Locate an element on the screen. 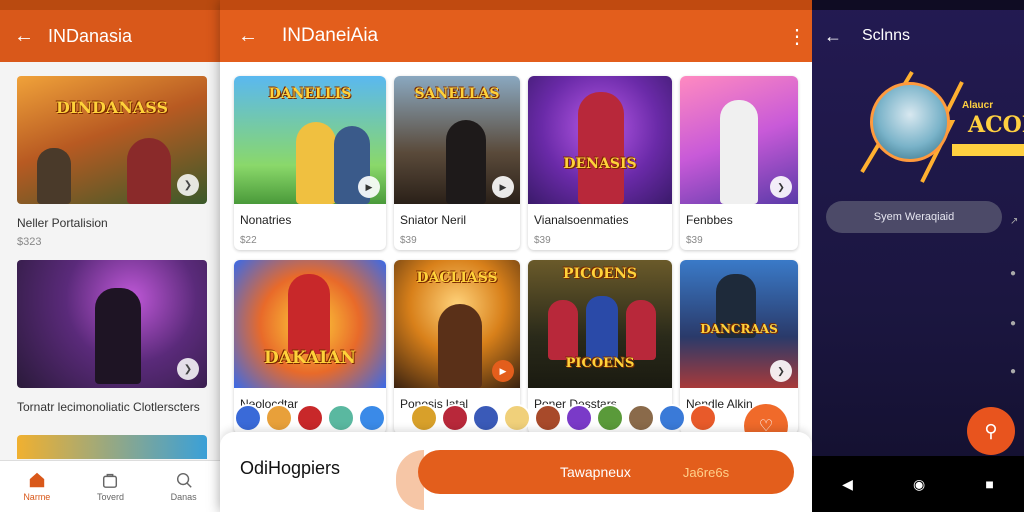 The image size is (1024, 512). art-title: DENASIS is located at coordinates (600, 164).